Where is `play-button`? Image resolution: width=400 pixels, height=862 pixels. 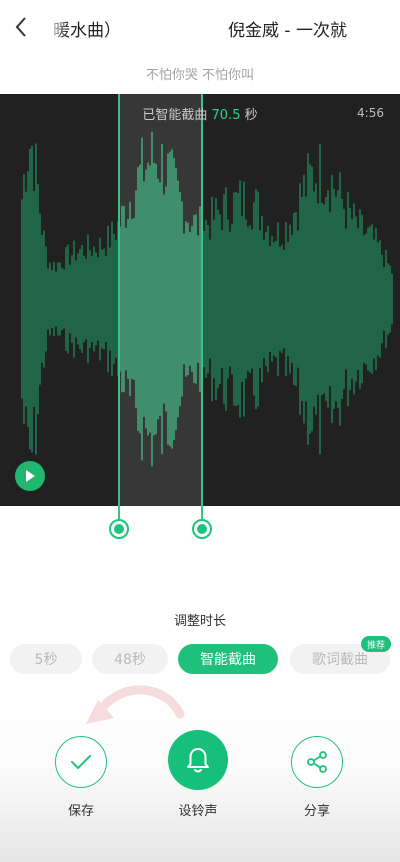
play-button is located at coordinates (30, 476).